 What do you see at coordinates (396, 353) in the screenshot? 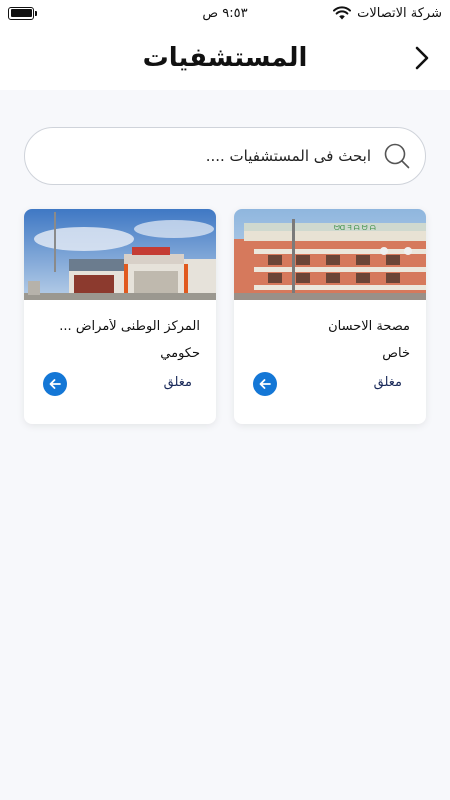
I see `hospital-type: خاص` at bounding box center [396, 353].